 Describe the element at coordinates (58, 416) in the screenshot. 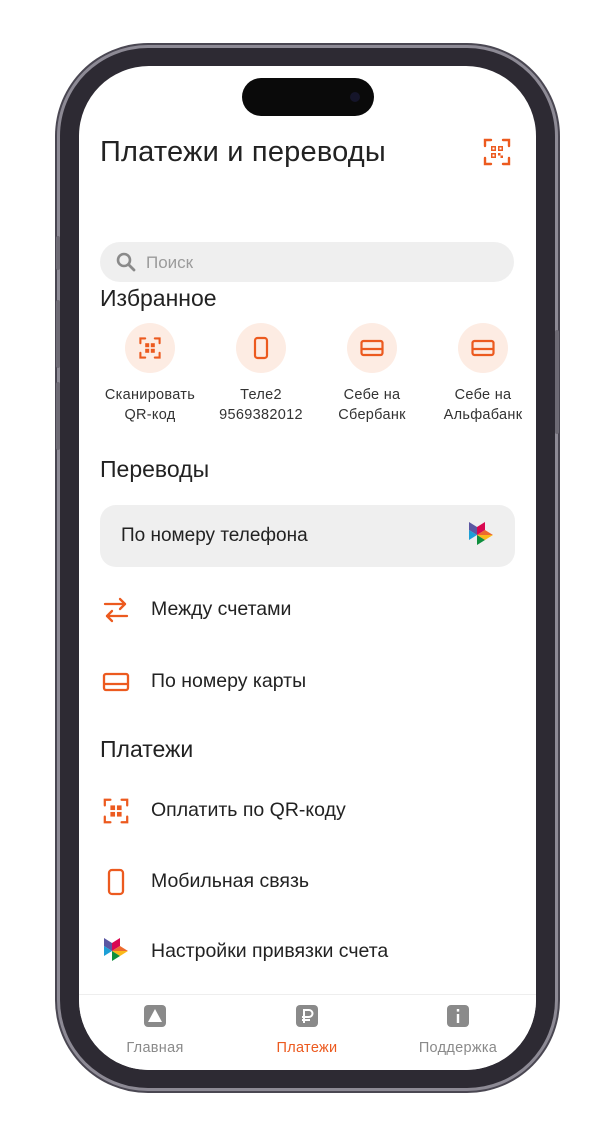

I see `volume-down-button` at that location.